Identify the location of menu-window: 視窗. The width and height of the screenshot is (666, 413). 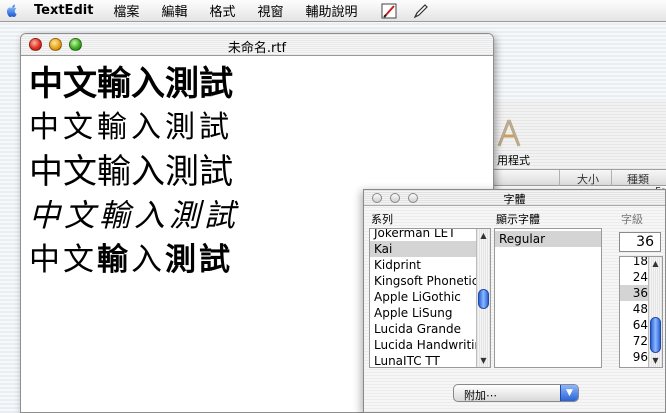
(270, 10).